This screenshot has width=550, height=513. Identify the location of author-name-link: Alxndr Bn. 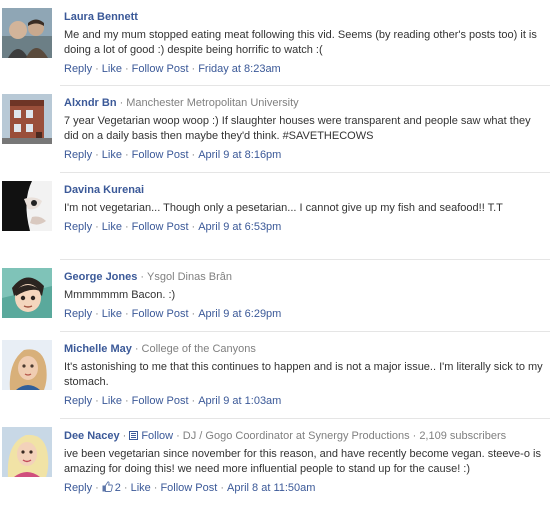
(90, 103).